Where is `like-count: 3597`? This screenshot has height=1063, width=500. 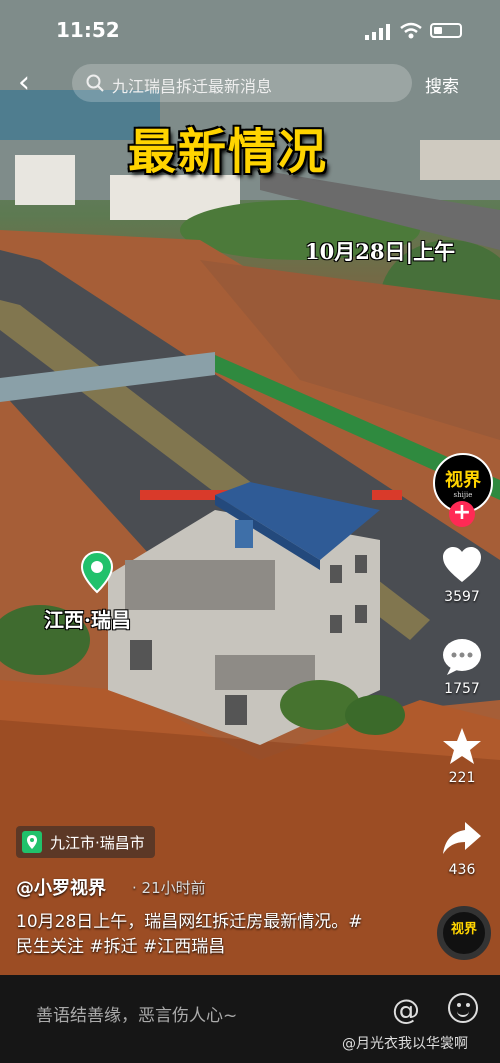
like-count: 3597 is located at coordinates (462, 597).